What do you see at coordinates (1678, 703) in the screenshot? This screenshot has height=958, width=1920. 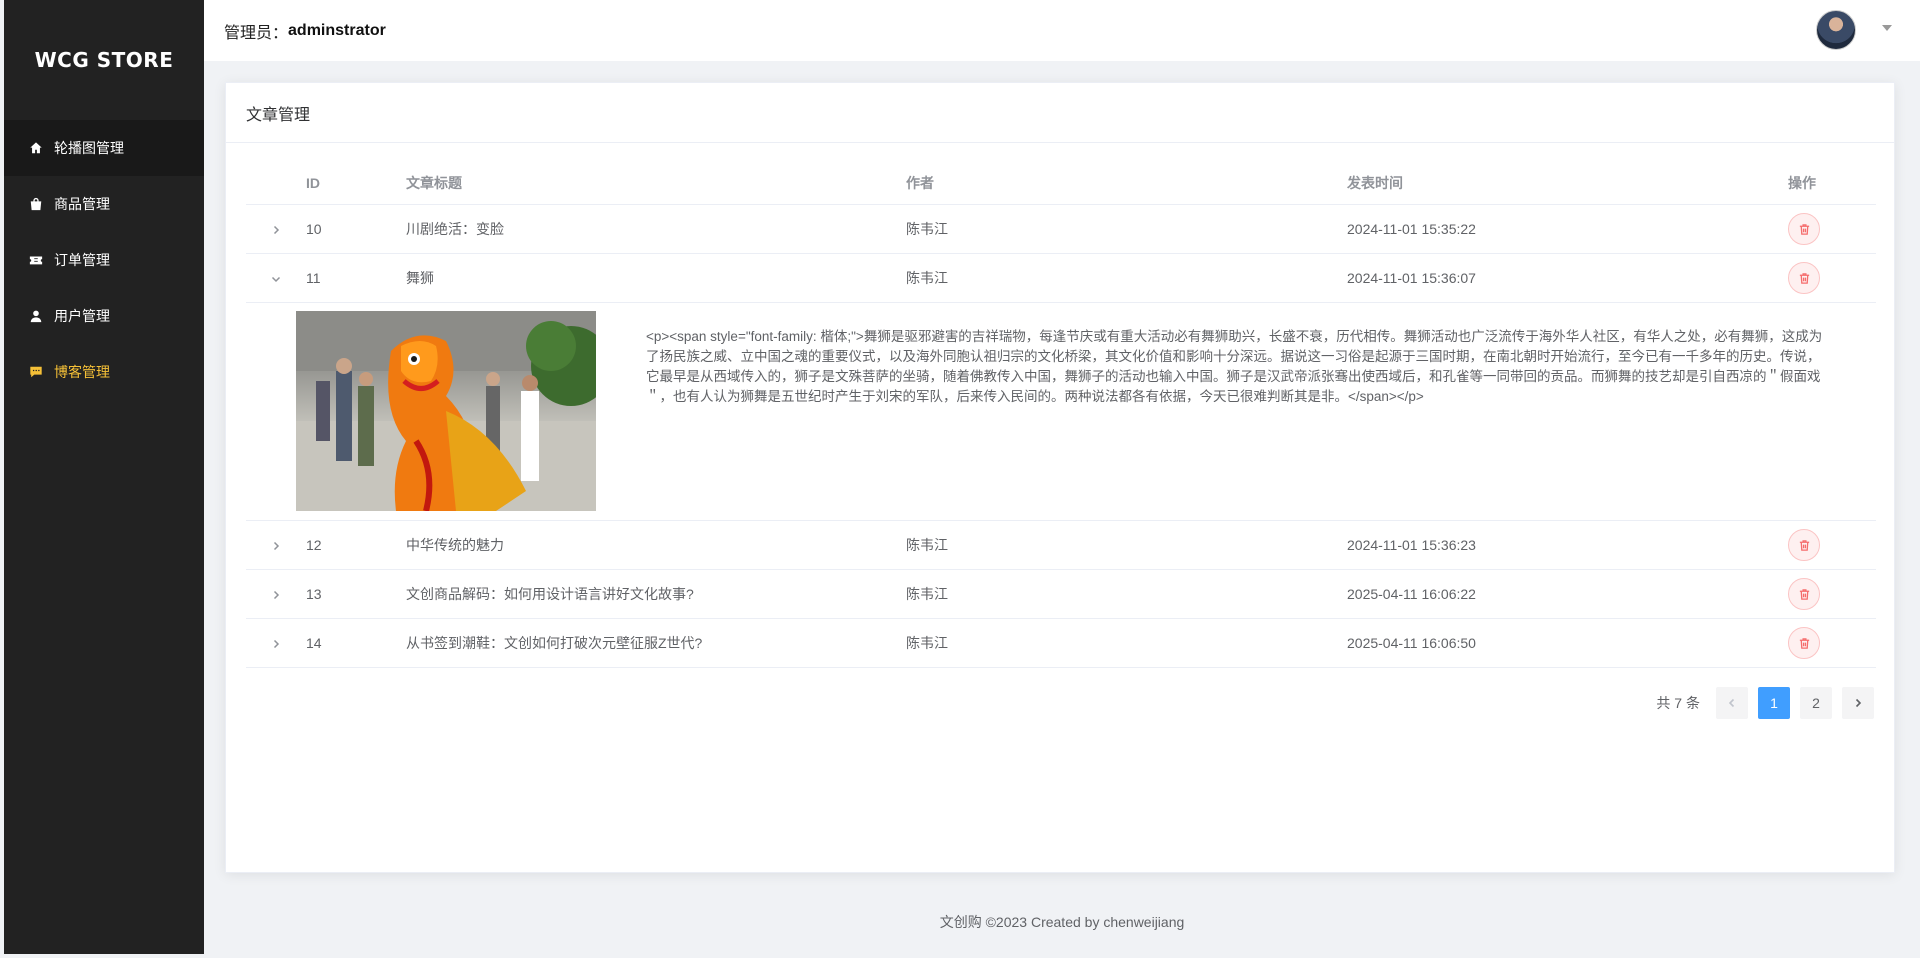 I see `pagination-total: 共 7 条` at bounding box center [1678, 703].